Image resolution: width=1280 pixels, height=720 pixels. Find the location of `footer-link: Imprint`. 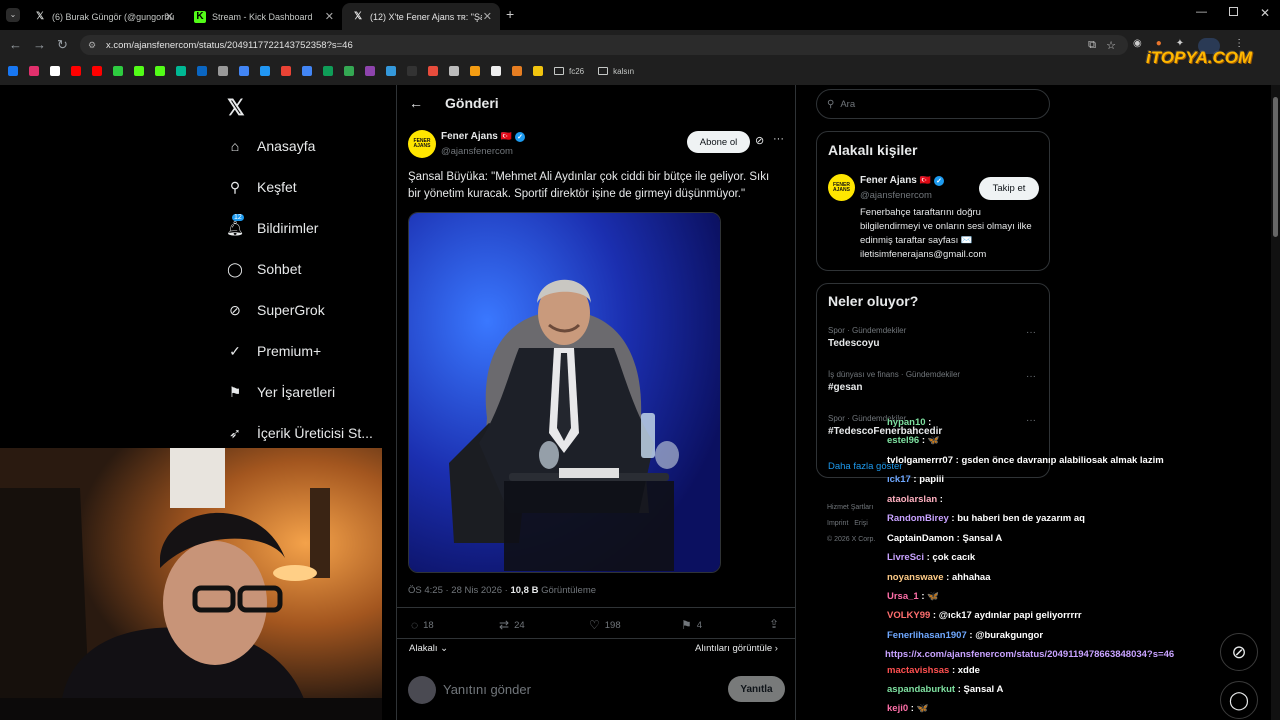

footer-link: Imprint is located at coordinates (837, 523).